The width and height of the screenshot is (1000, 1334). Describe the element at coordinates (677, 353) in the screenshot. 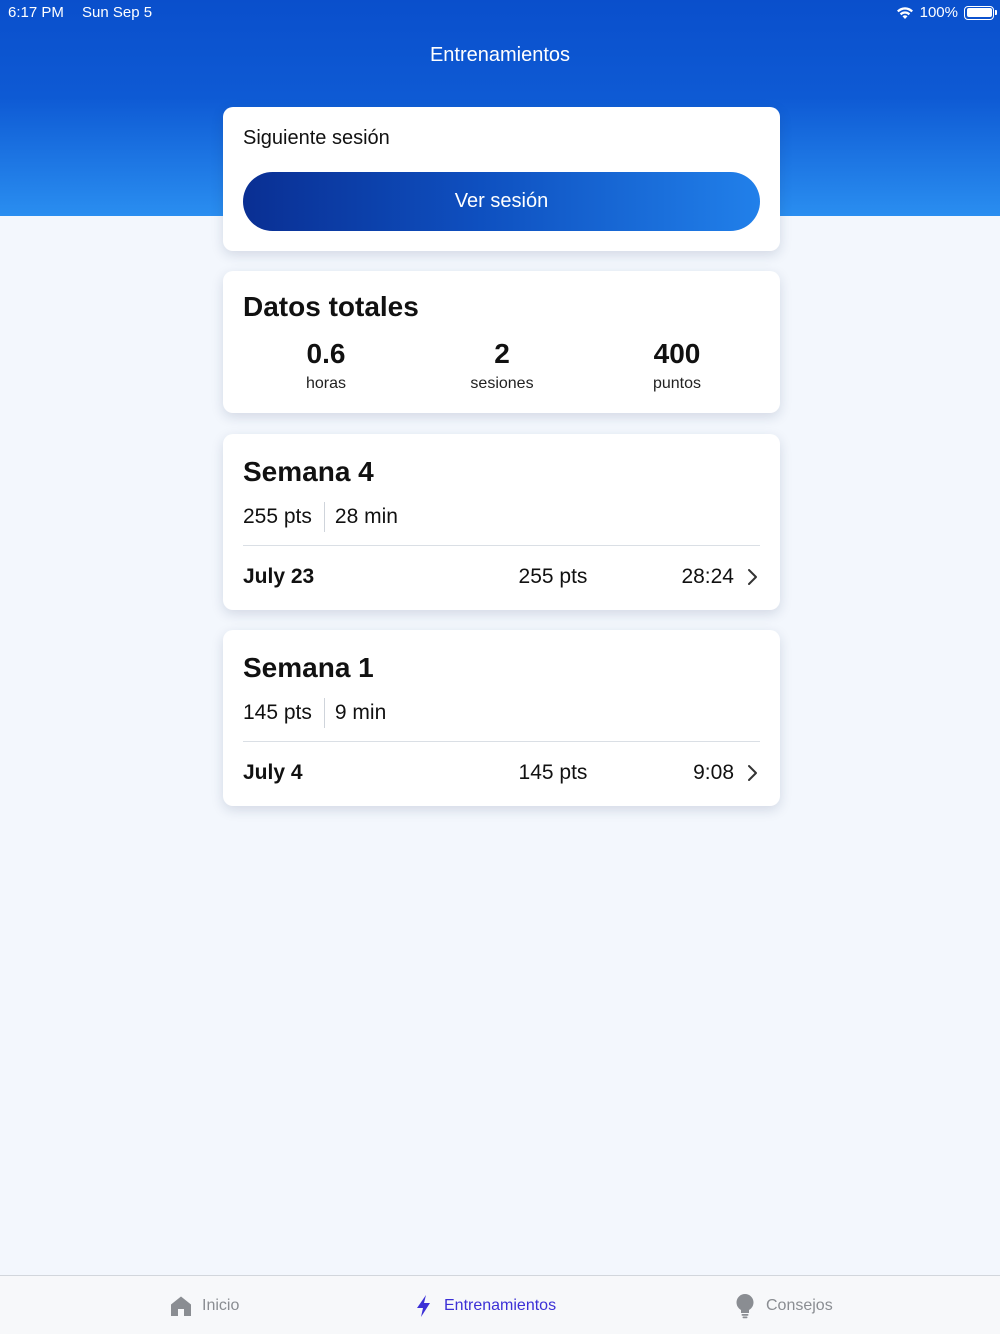

I see `stat-points-value: 400` at that location.